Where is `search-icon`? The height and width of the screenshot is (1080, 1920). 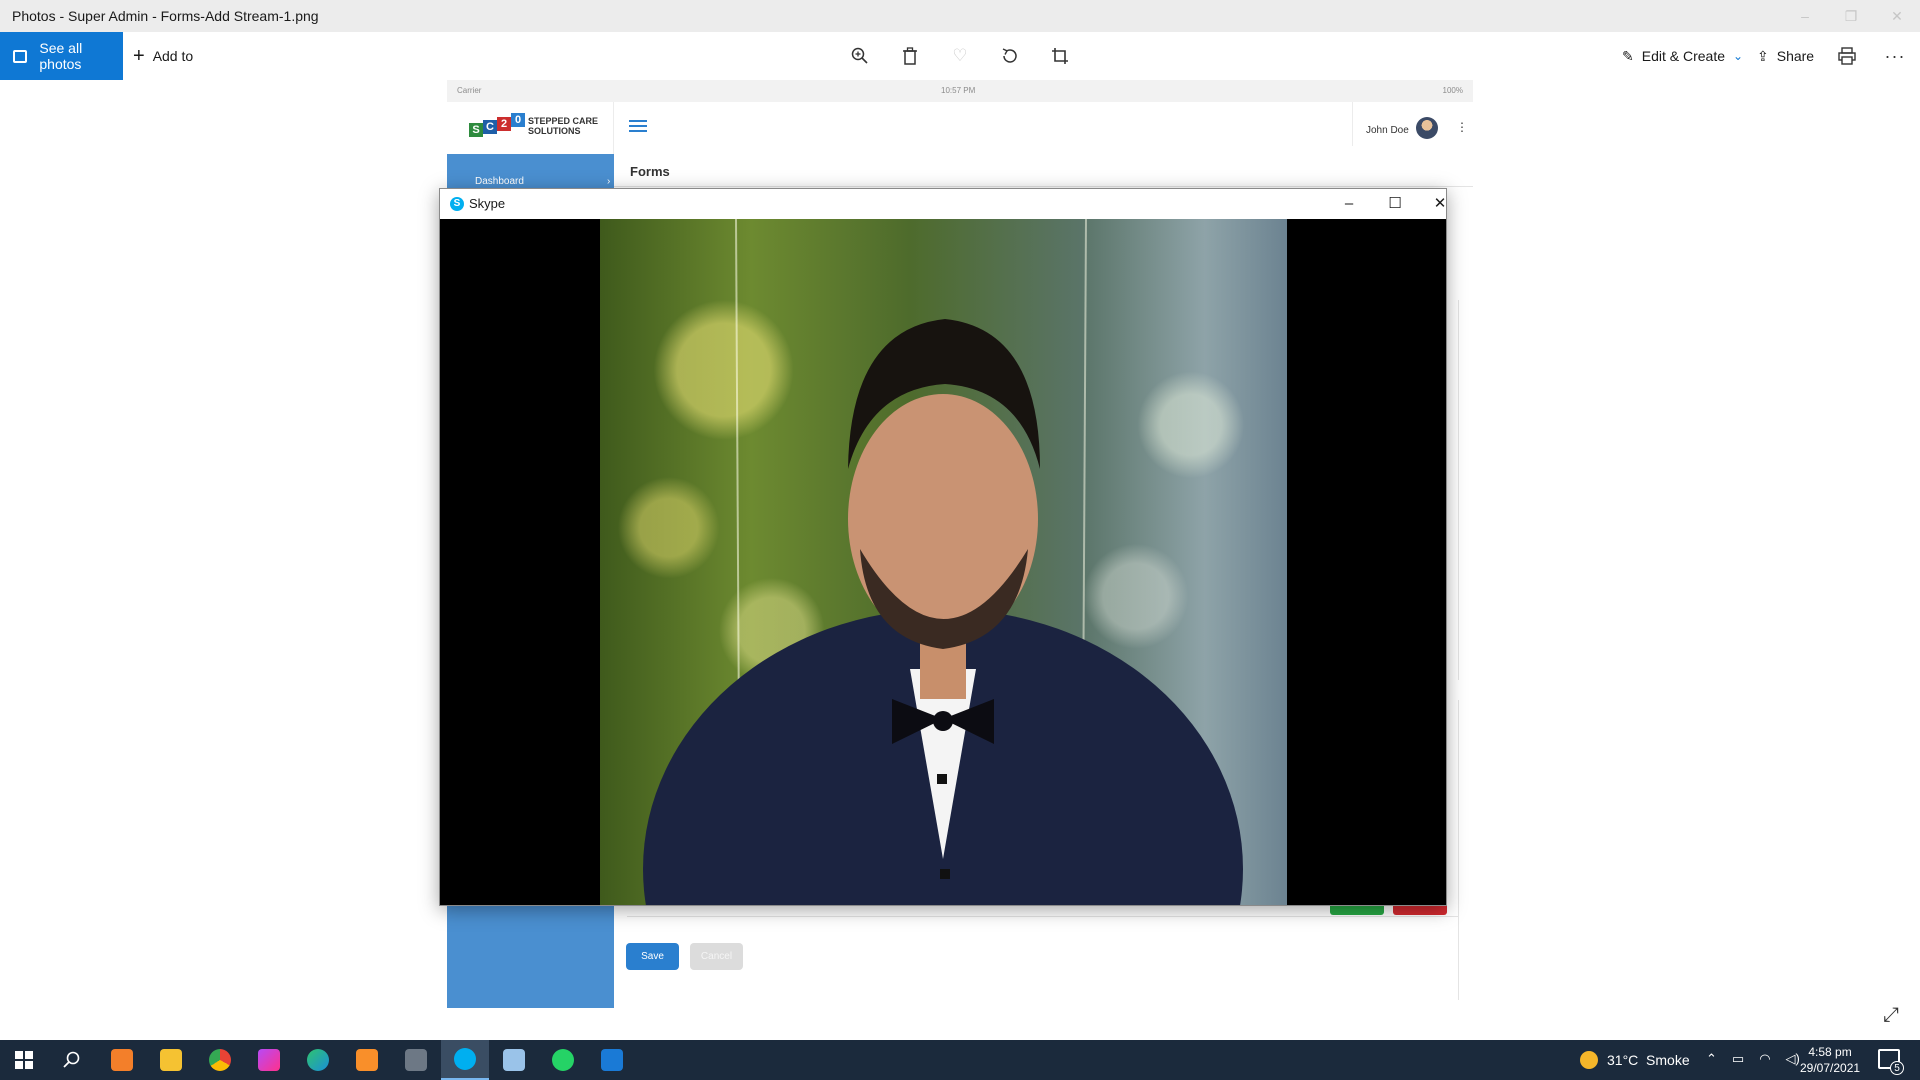 search-icon is located at coordinates (72, 1060).